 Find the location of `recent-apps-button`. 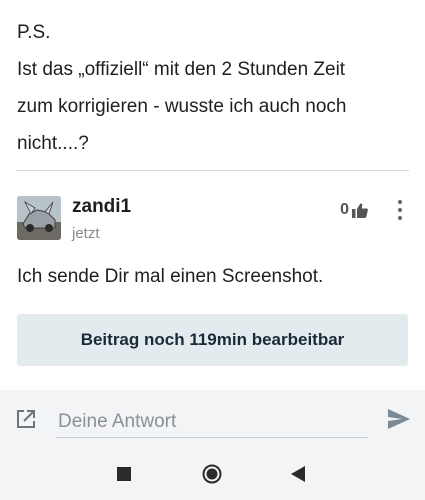

recent-apps-button is located at coordinates (124, 474).